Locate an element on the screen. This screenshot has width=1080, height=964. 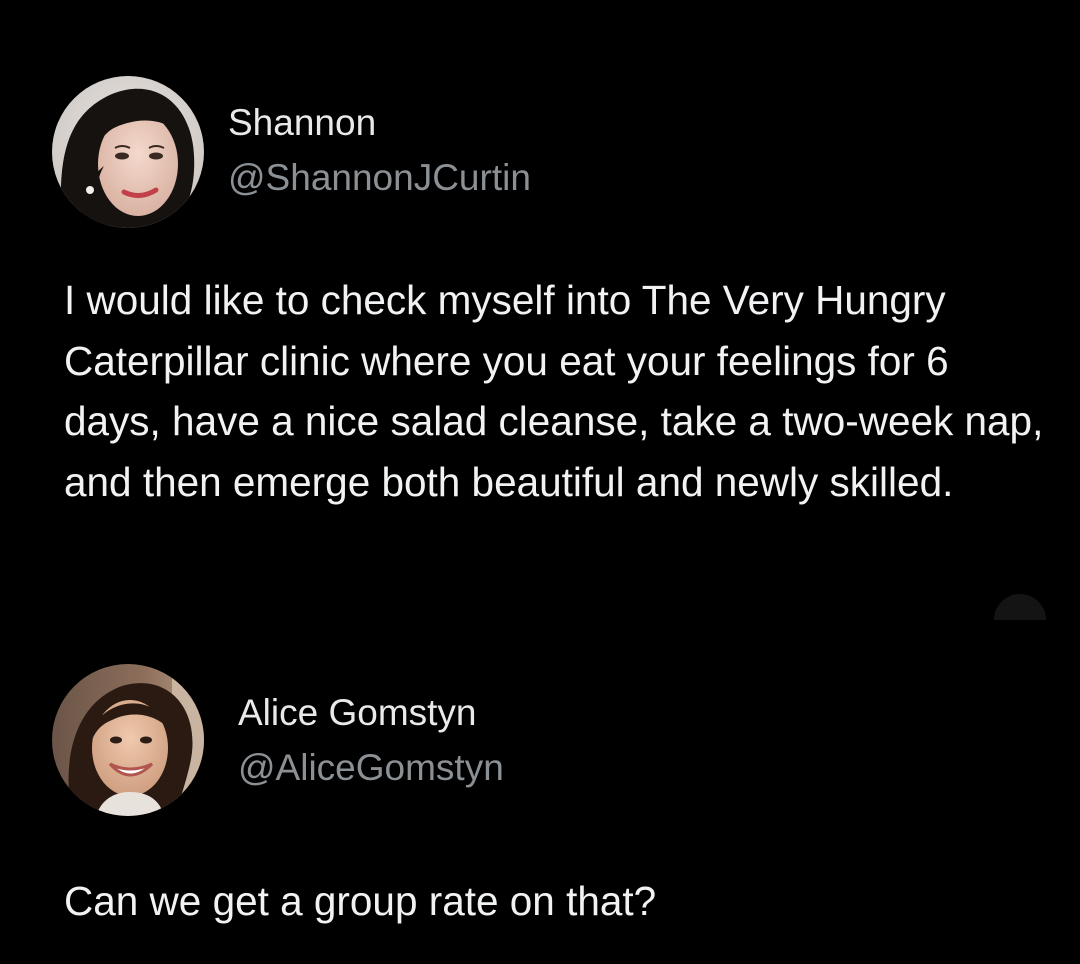
display-name: Alice Gomstyn is located at coordinates (357, 713).